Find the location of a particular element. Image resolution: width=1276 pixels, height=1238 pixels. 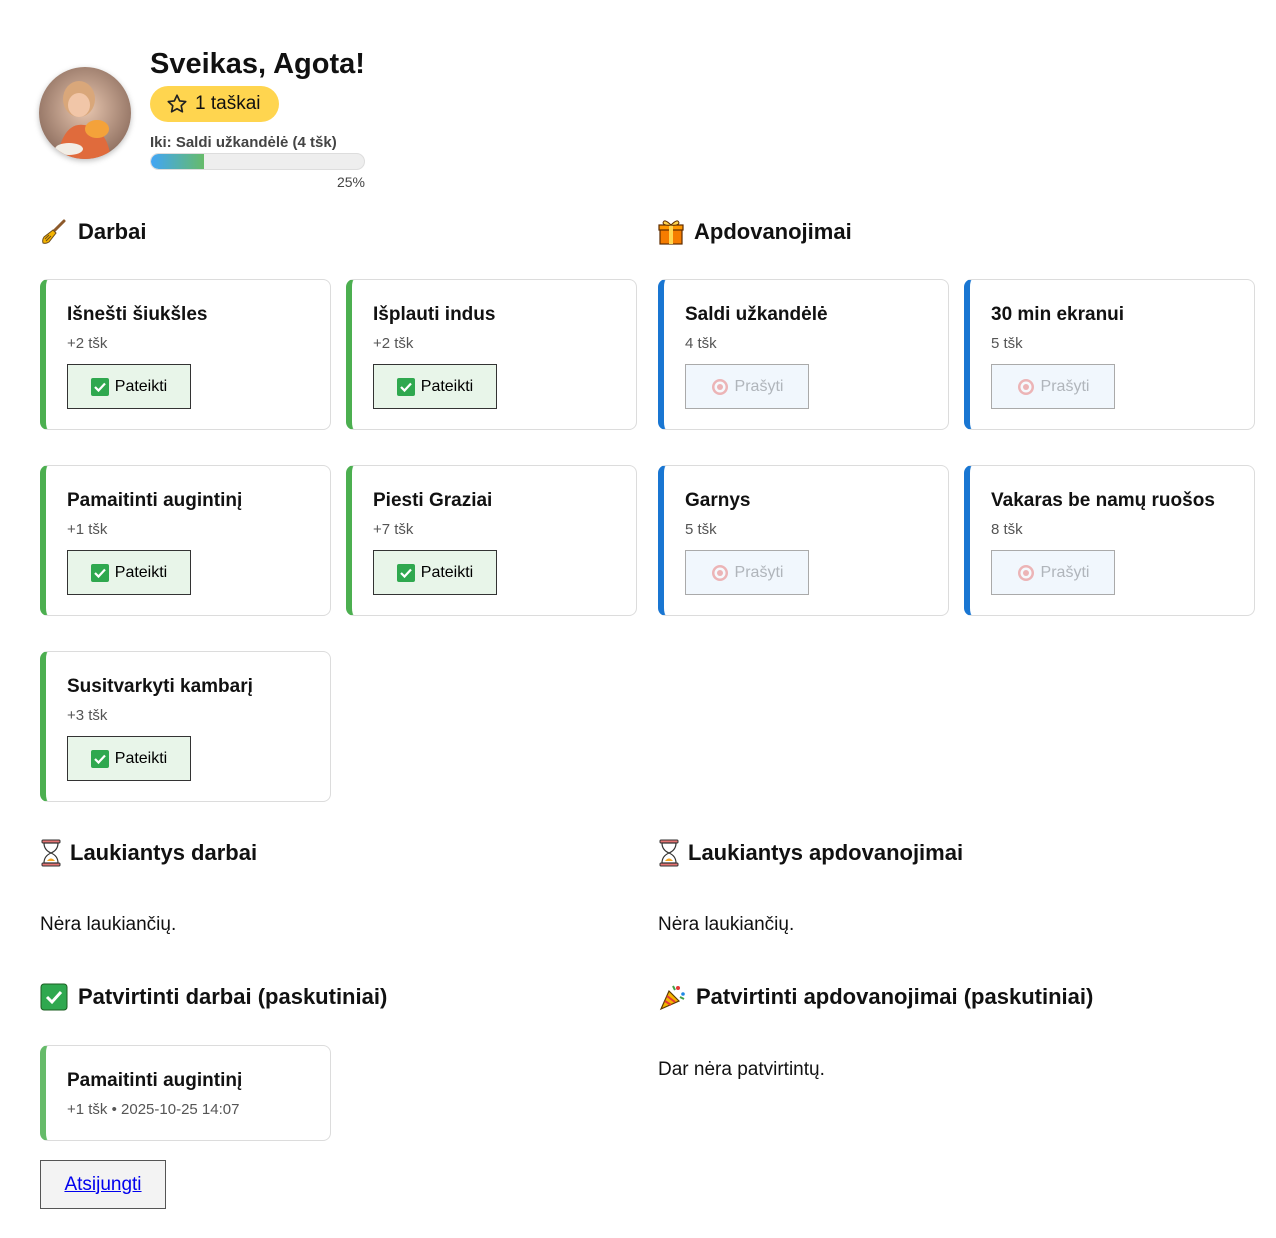

chores-heading: Darbai is located at coordinates (93, 232).